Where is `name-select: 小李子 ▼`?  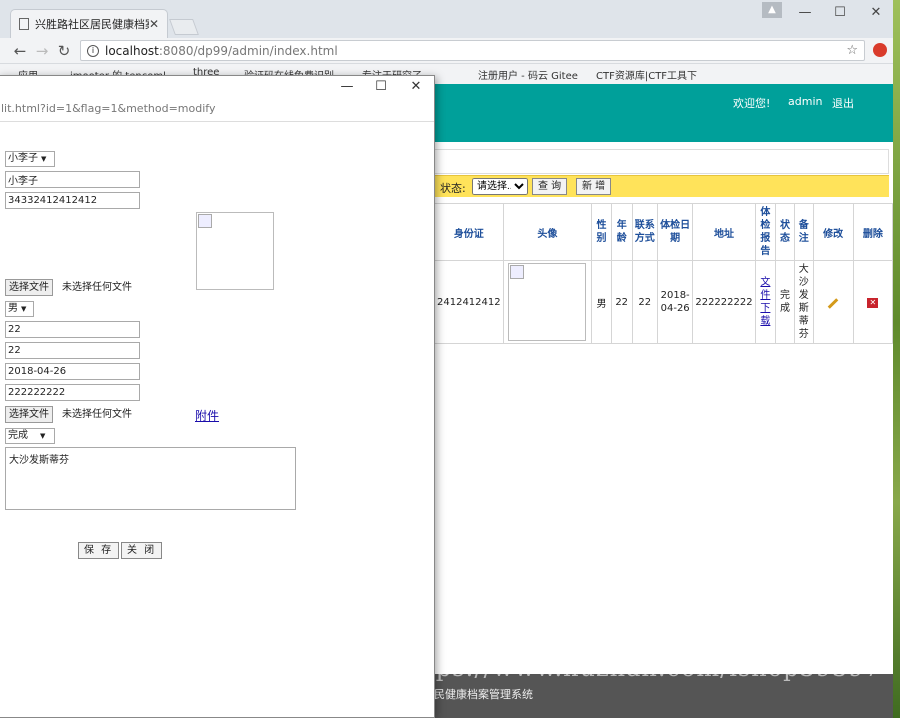 name-select: 小李子 ▼ is located at coordinates (30, 159).